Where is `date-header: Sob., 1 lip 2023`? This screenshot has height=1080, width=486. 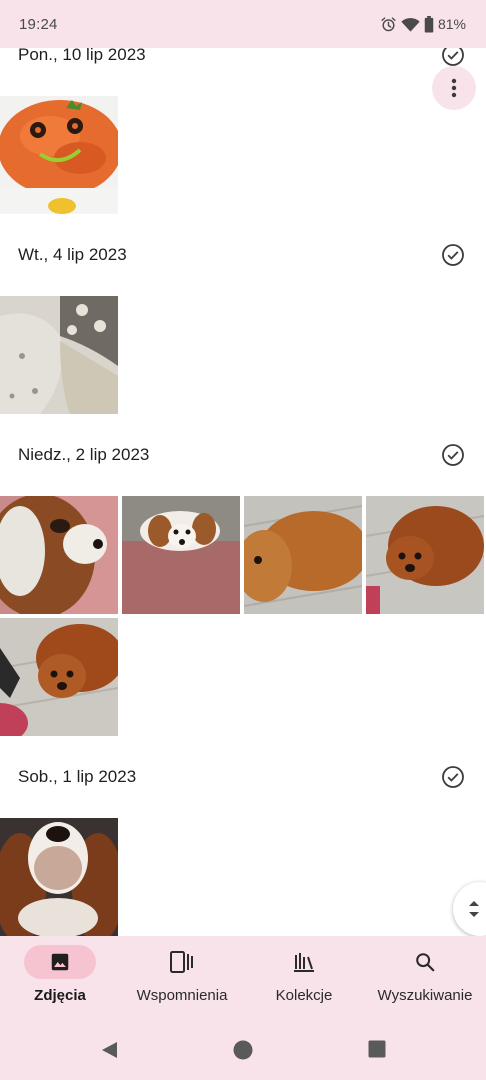 date-header: Sob., 1 lip 2023 is located at coordinates (77, 776).